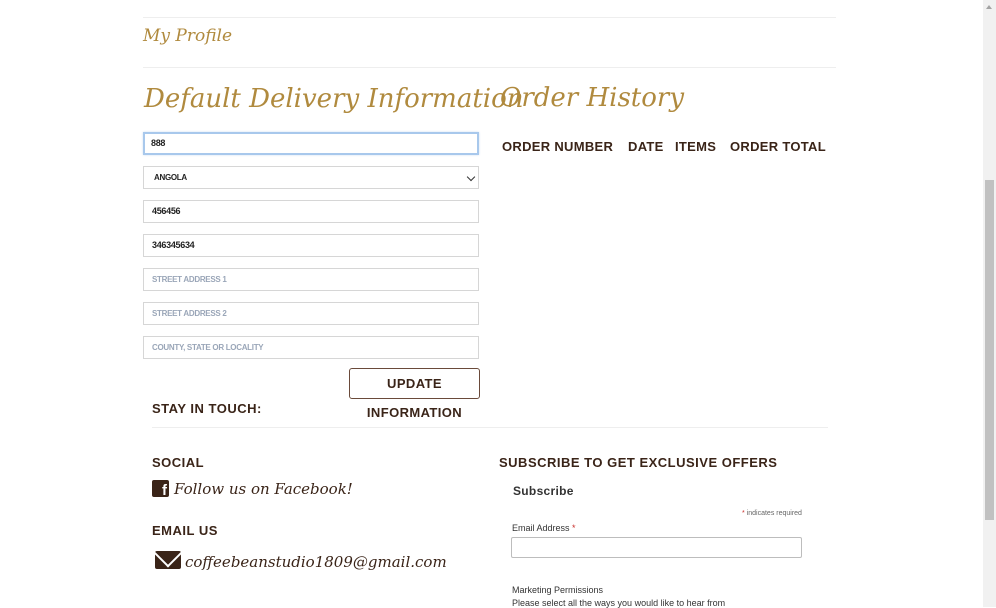  What do you see at coordinates (543, 491) in the screenshot?
I see `subscribe-title: Subscribe` at bounding box center [543, 491].